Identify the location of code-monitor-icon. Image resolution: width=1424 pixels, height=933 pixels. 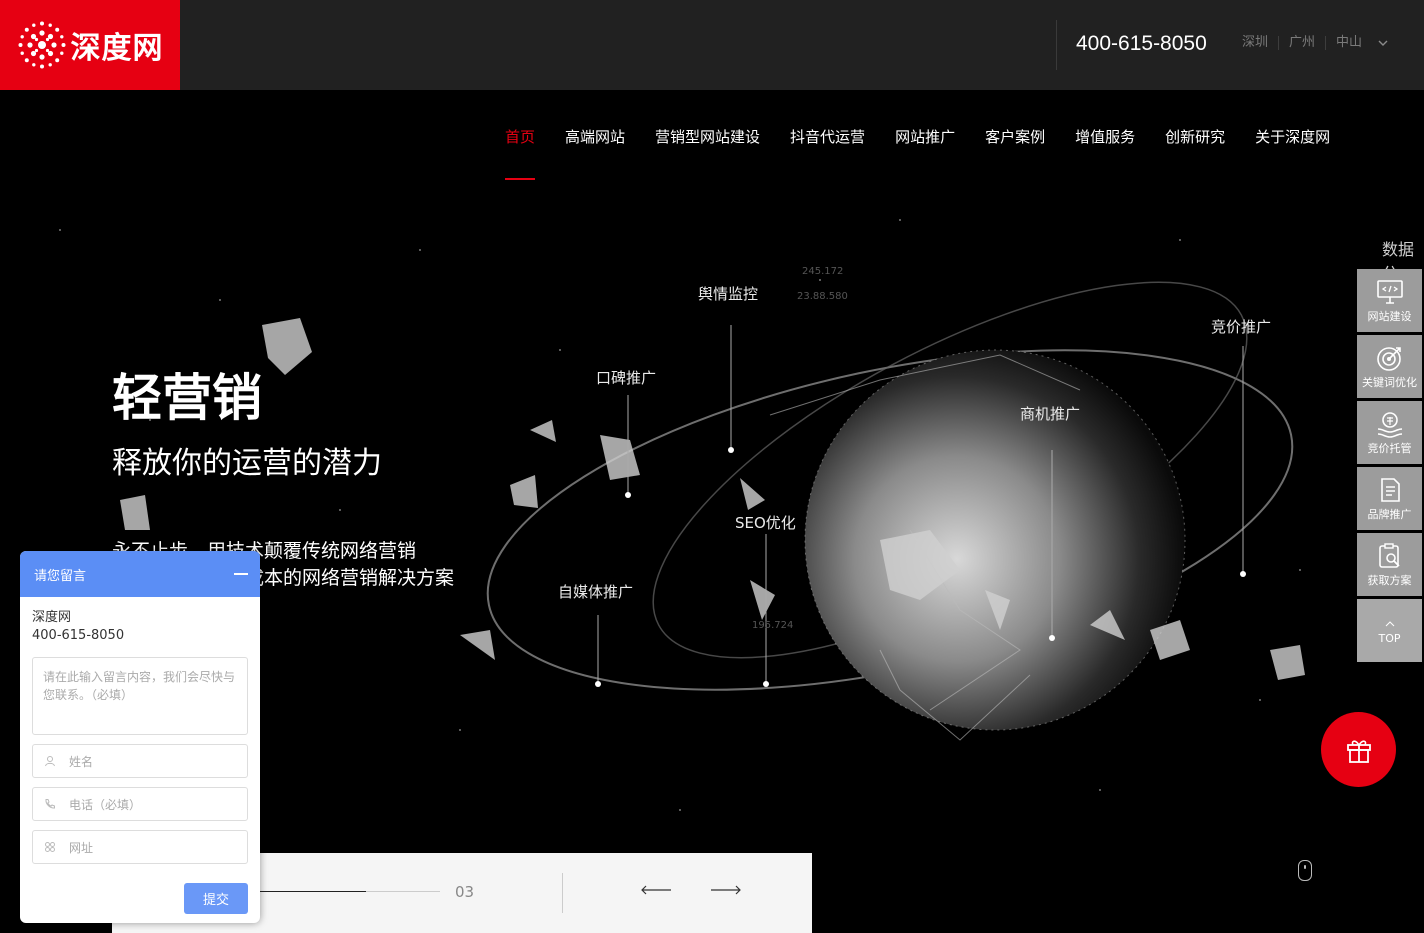
(1389, 291).